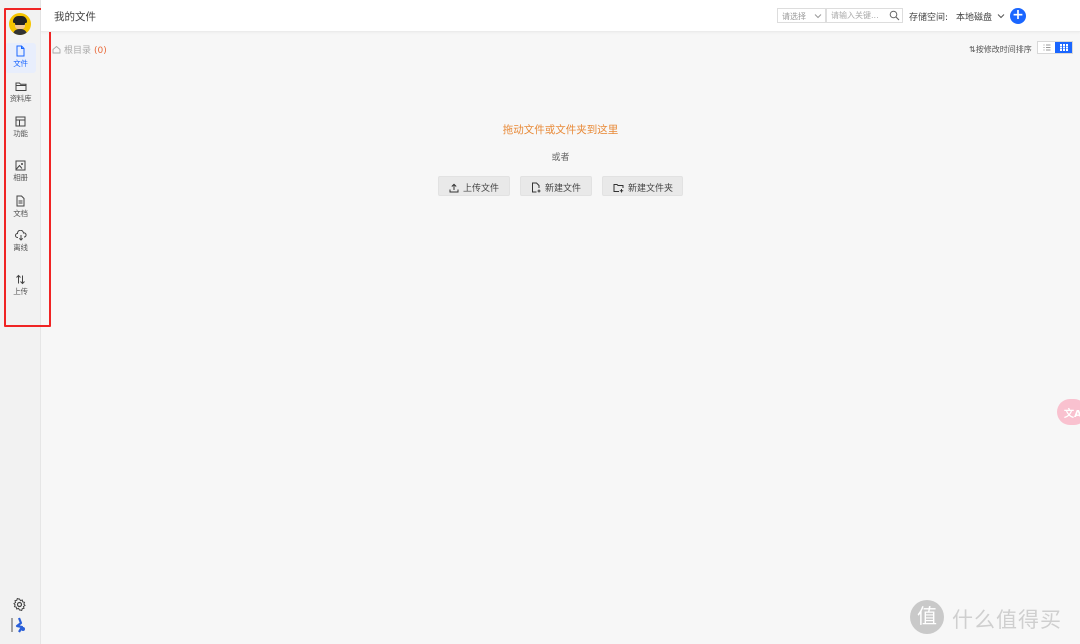 The height and width of the screenshot is (644, 1080). I want to click on upload-file-button: 上传文件, so click(474, 186).